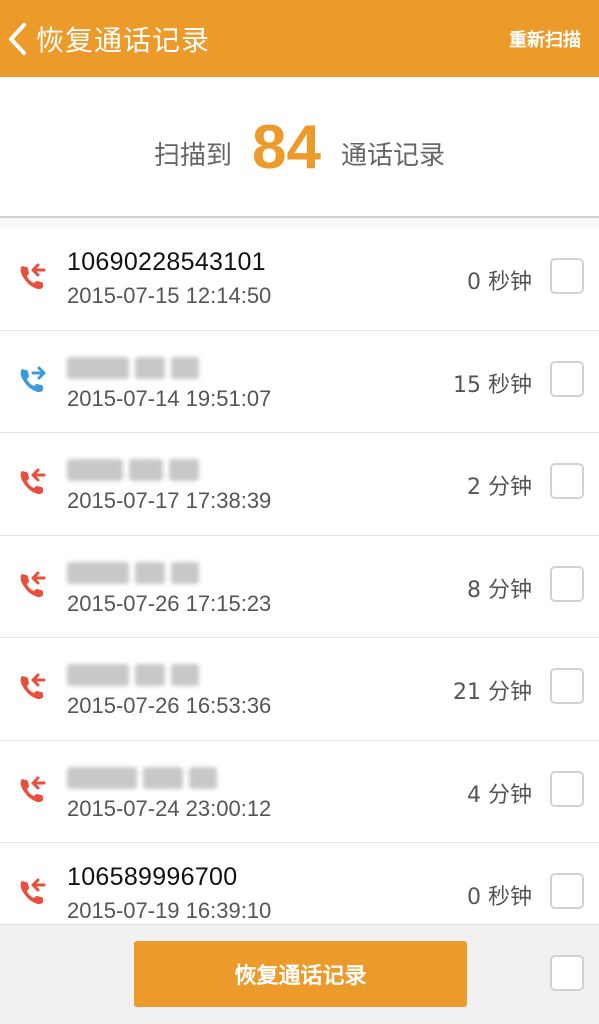 The height and width of the screenshot is (1024, 599). Describe the element at coordinates (299, 38) in the screenshot. I see `app-header: 恢复通话记录 重新扫描` at that location.